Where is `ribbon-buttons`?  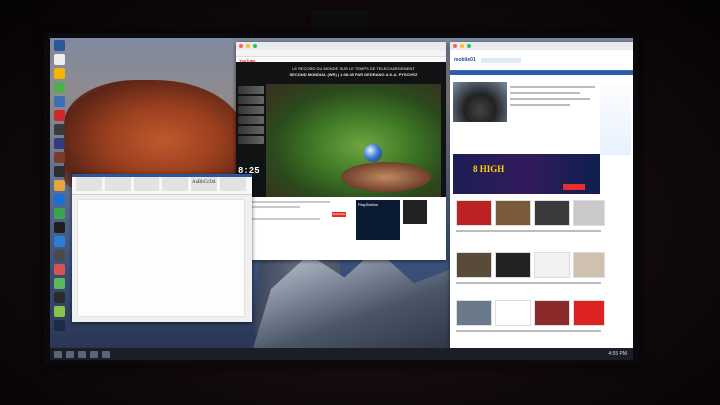 ribbon-buttons is located at coordinates (161, 184).